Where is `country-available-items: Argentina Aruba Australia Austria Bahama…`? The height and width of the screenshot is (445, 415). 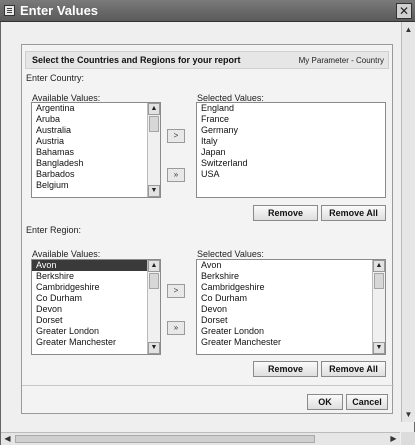 country-available-items: Argentina Aruba Australia Austria Bahama… is located at coordinates (96, 147).